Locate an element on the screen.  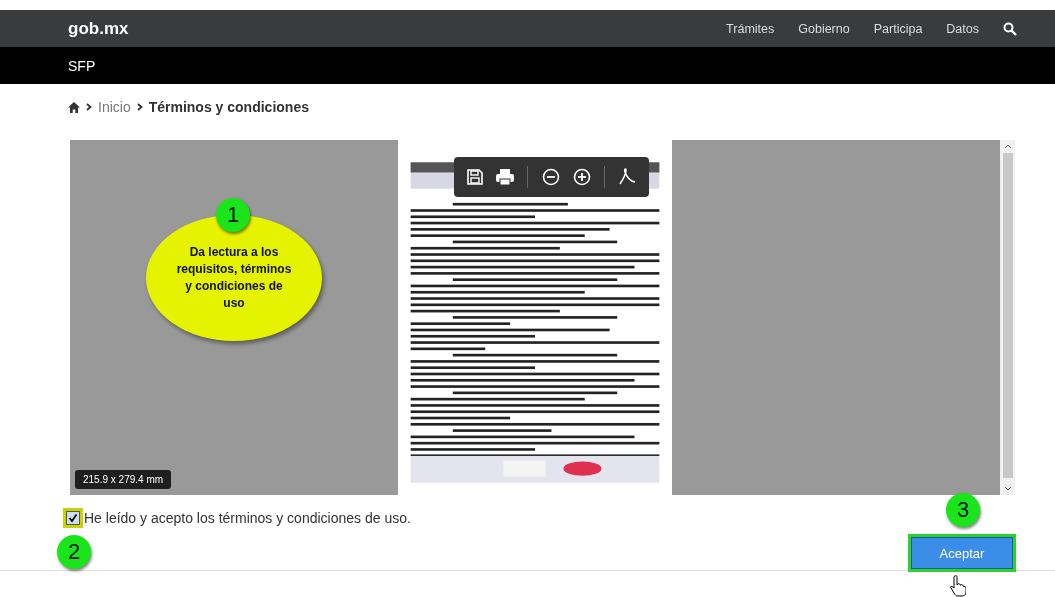
print-icon is located at coordinates (505, 177).